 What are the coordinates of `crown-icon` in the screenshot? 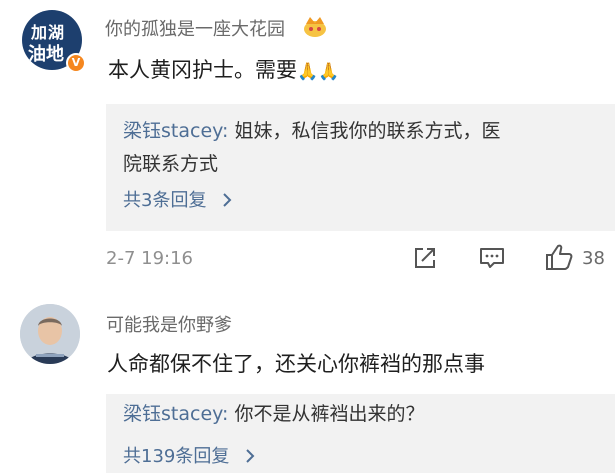 It's located at (315, 29).